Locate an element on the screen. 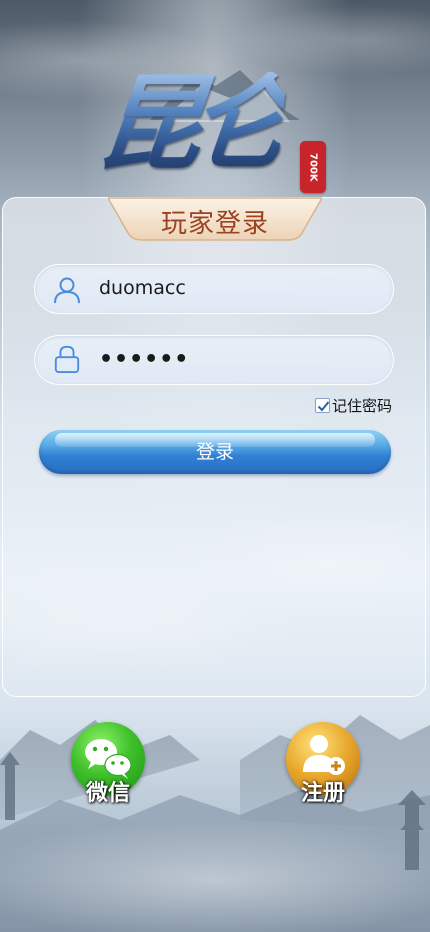  check-icon is located at coordinates (323, 406).